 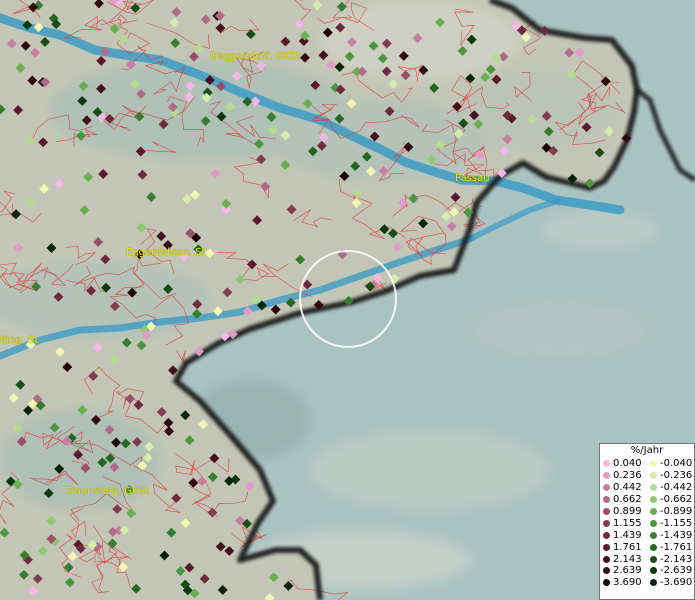 What do you see at coordinates (627, 511) in the screenshot?
I see `legend-value: 0.899` at bounding box center [627, 511].